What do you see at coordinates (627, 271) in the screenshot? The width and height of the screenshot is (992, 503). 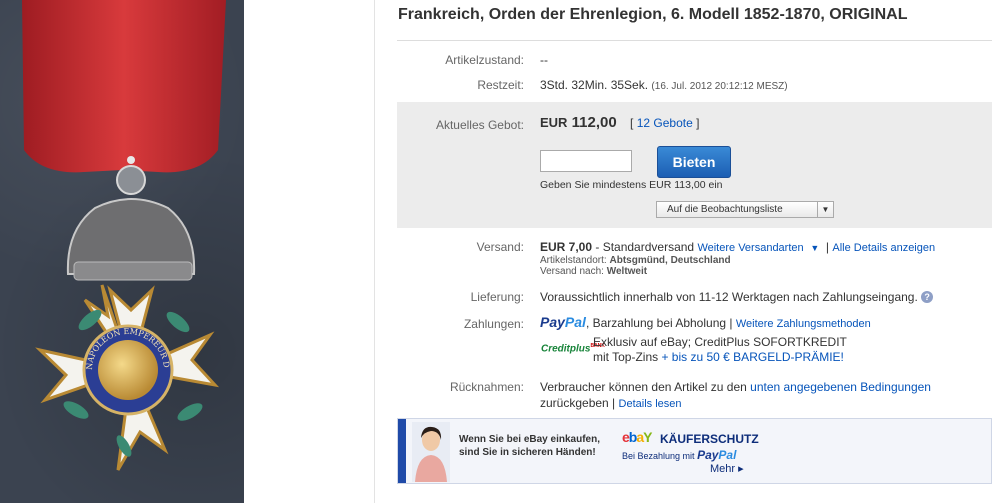 I see `ships-to-value: Weltweit` at bounding box center [627, 271].